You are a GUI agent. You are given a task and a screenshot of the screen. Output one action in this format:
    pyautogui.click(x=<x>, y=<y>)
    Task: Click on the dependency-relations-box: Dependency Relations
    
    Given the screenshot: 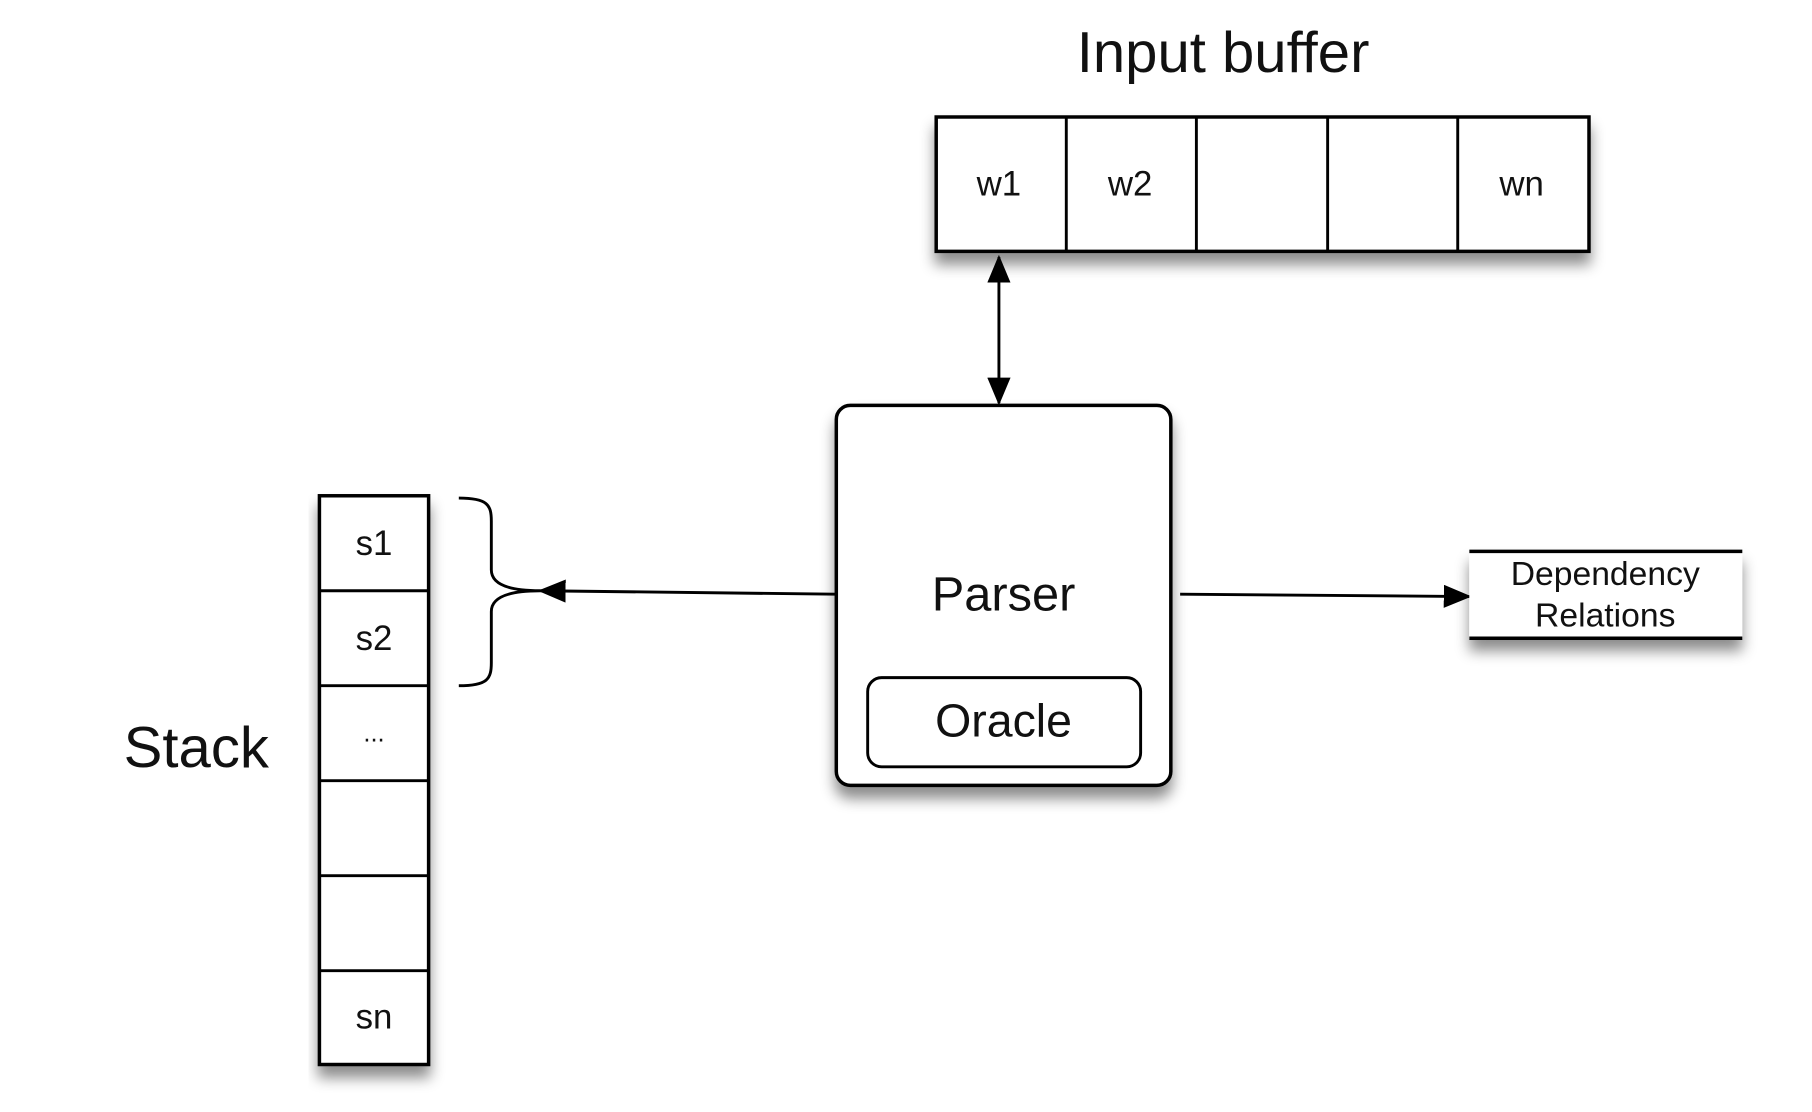 What is the action you would take?
    pyautogui.click(x=1606, y=594)
    